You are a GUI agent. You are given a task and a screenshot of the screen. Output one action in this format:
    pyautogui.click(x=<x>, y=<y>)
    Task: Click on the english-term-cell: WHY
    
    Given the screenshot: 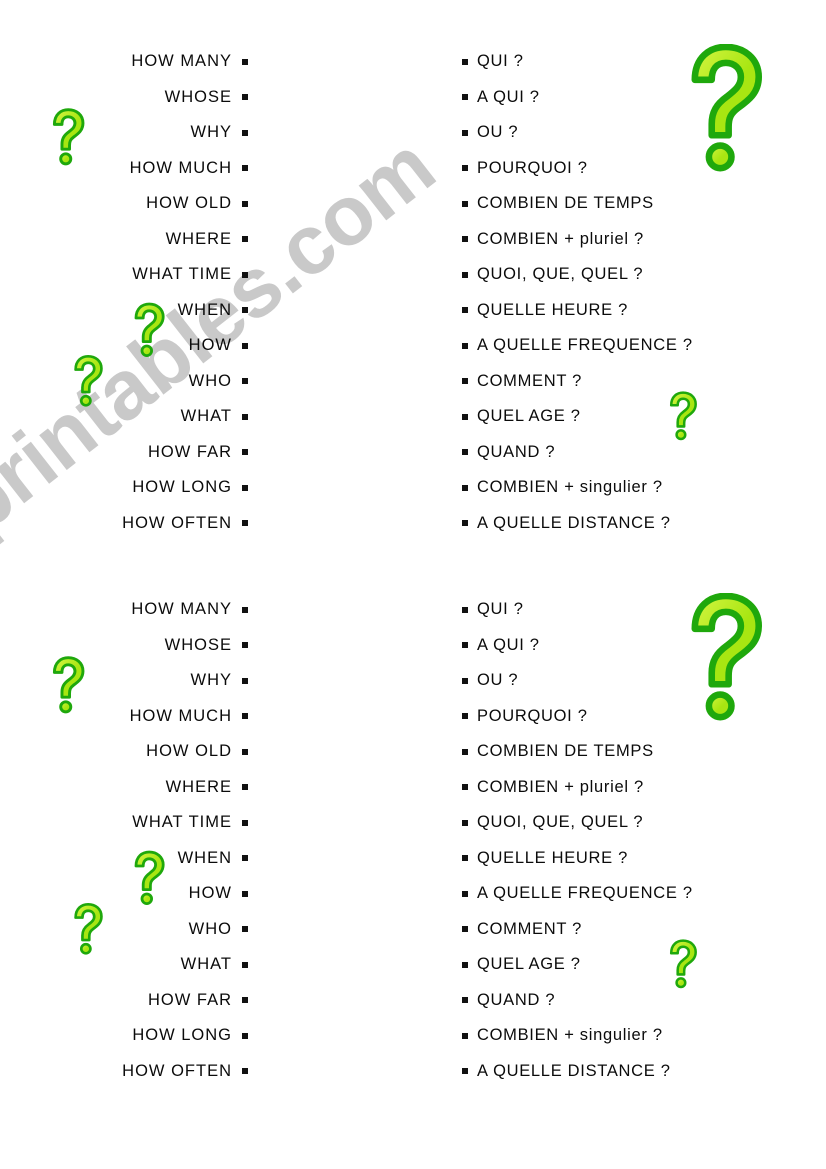 What is the action you would take?
    pyautogui.click(x=124, y=680)
    